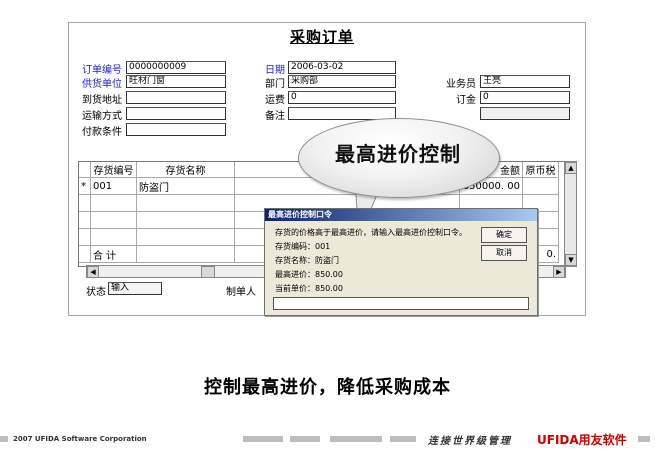 This screenshot has height=449, width=655. I want to click on payment-field, so click(176, 129).